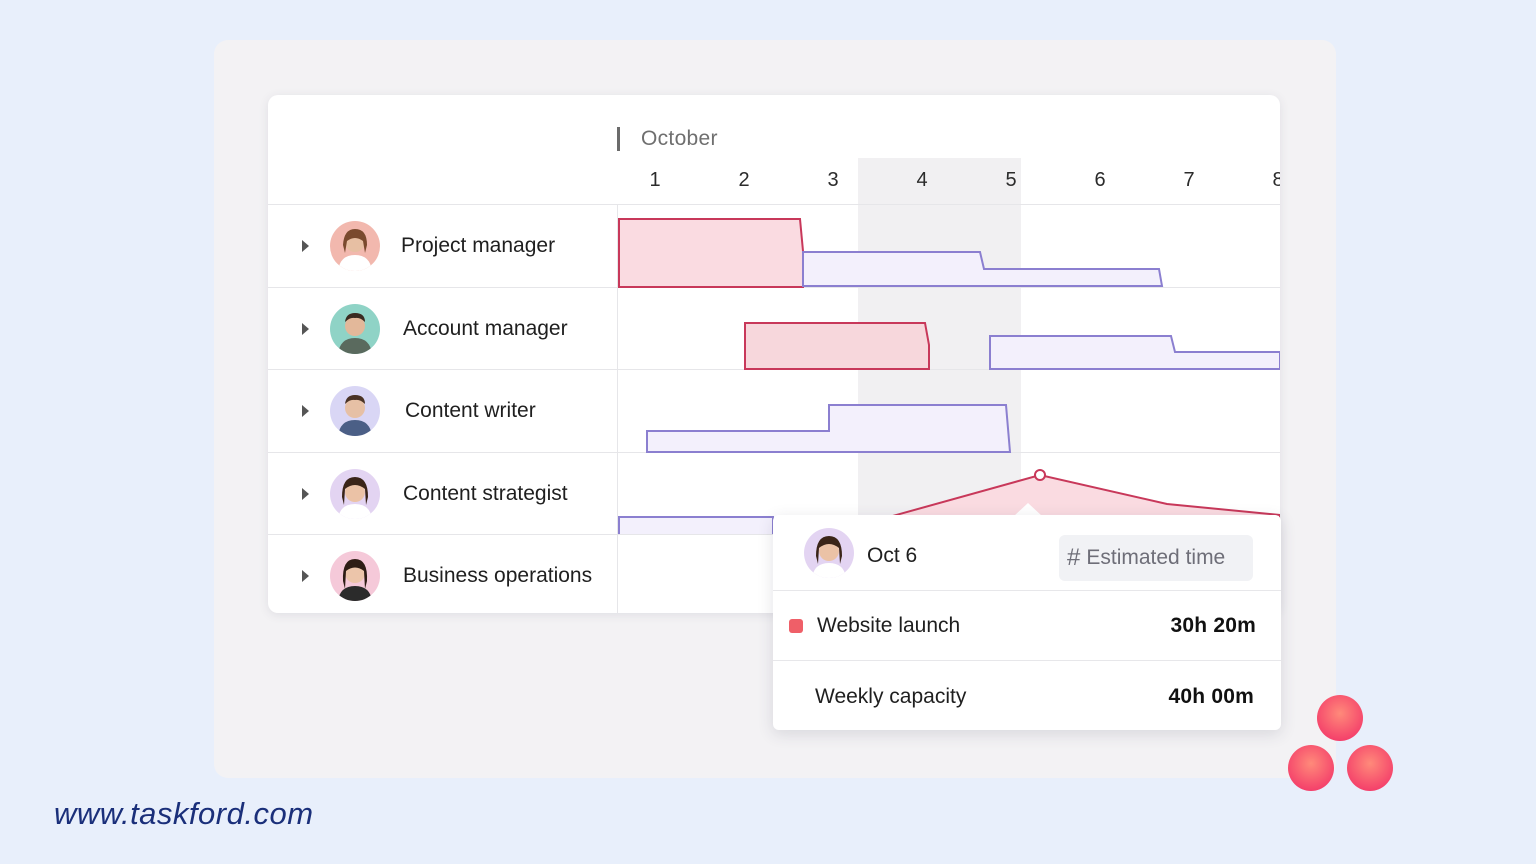  What do you see at coordinates (711, 253) in the screenshot?
I see `workload-bar-over-project-manager` at bounding box center [711, 253].